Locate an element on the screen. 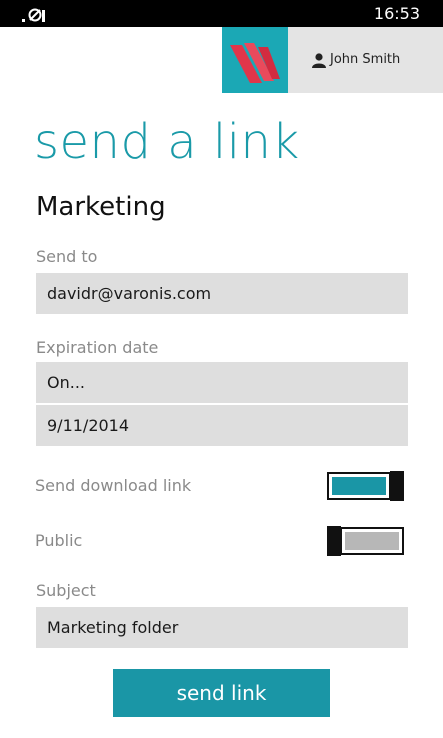  page-title: send a link is located at coordinates (167, 142).